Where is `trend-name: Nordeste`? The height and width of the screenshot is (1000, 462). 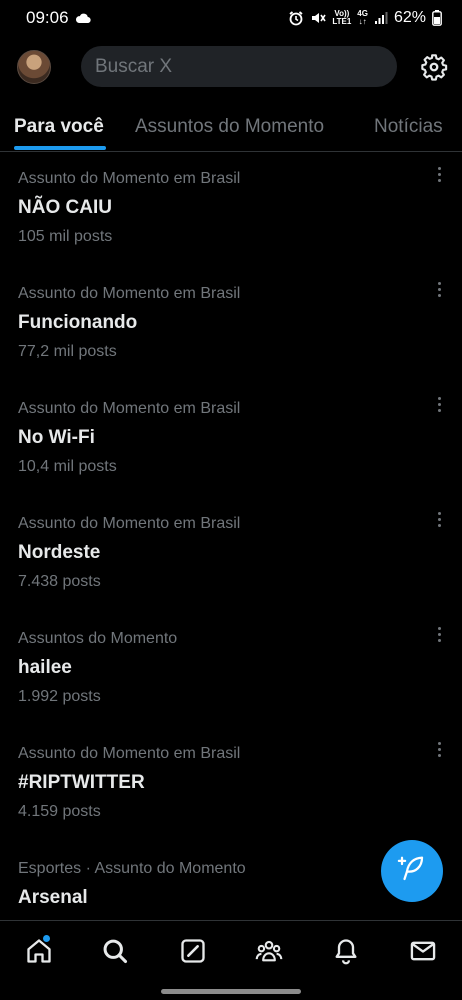 trend-name: Nordeste is located at coordinates (59, 552).